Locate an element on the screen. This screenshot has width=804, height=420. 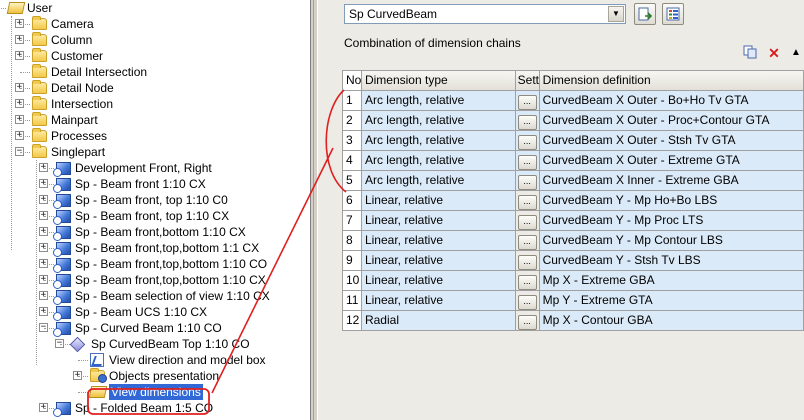
header-dimension-type: Dimension type is located at coordinates (438, 81).